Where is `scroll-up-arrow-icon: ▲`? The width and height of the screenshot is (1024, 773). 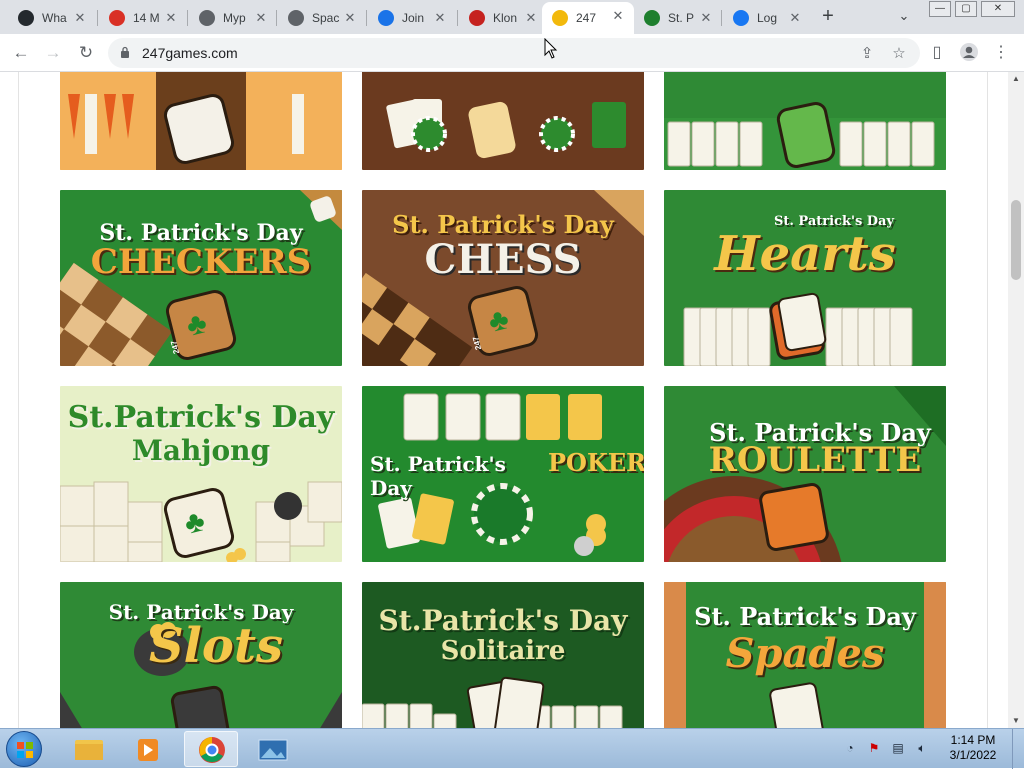
scroll-up-arrow-icon: ▲ is located at coordinates (1016, 79).